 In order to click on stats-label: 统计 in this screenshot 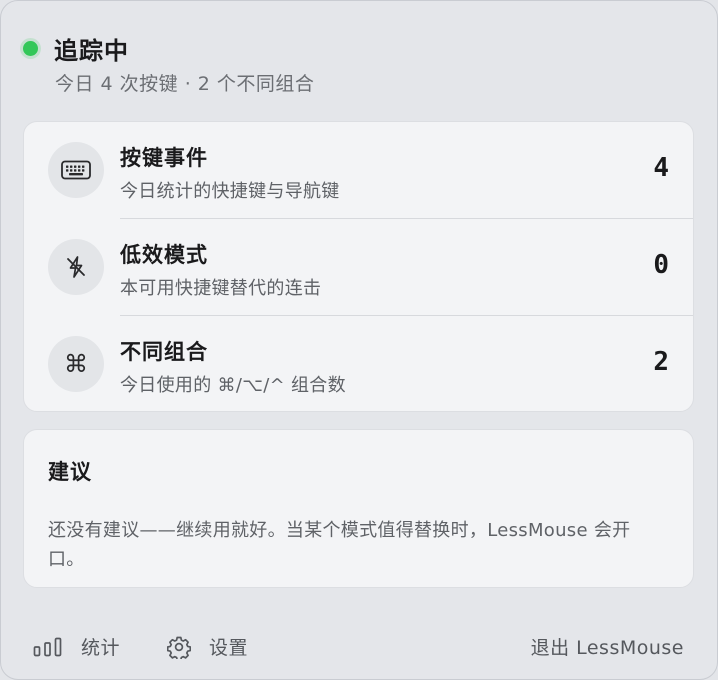, I will do `click(101, 648)`.